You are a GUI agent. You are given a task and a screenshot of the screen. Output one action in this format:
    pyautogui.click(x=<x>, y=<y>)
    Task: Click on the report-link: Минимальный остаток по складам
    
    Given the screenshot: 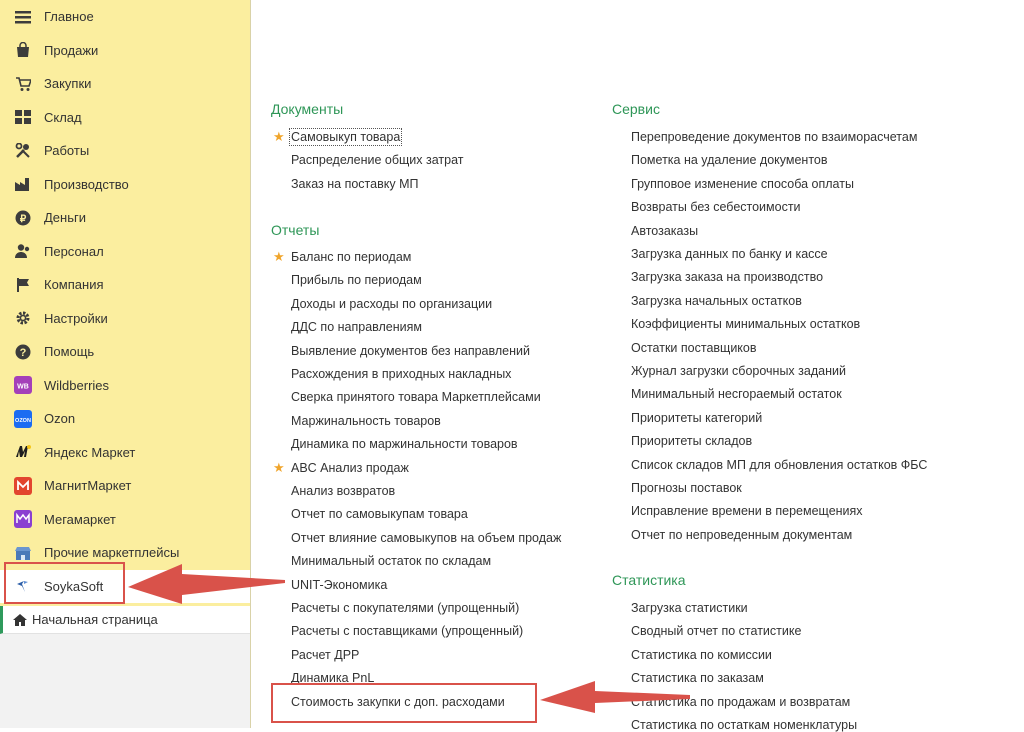 What is the action you would take?
    pyautogui.click(x=391, y=561)
    